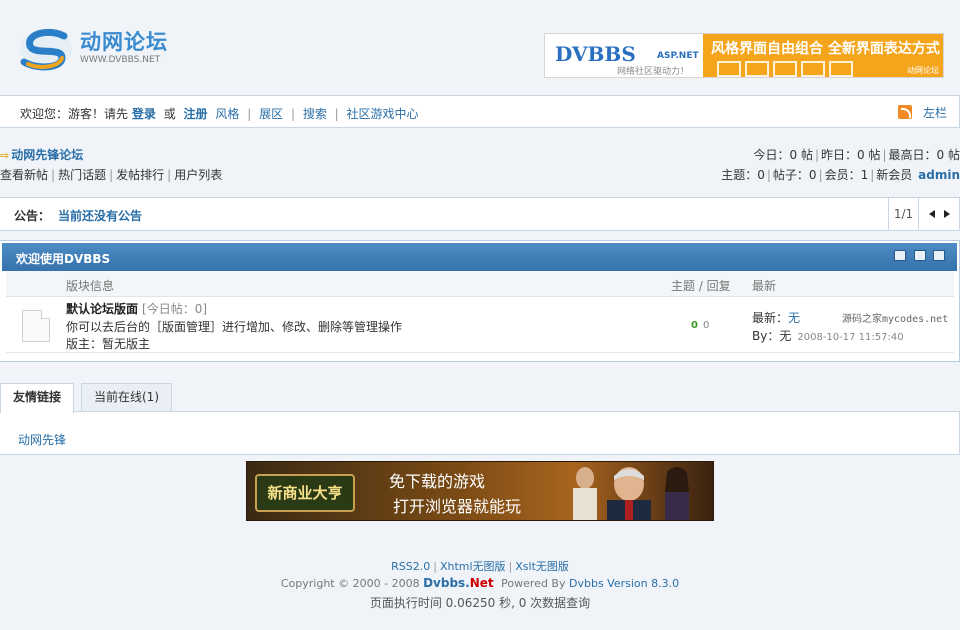 The width and height of the screenshot is (960, 630). I want to click on register-link: 注册, so click(196, 114).